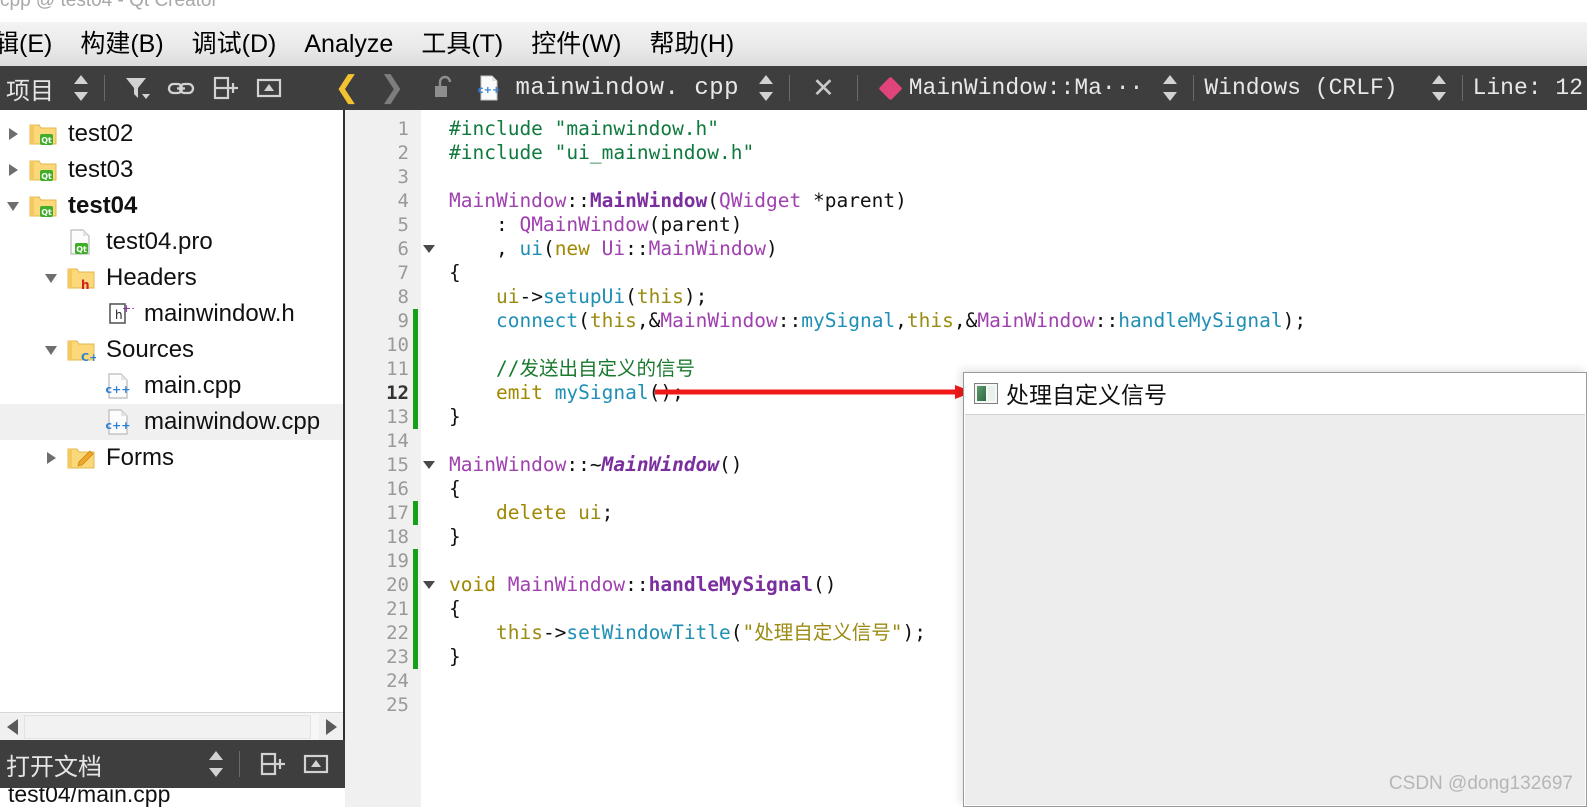  What do you see at coordinates (12, 726) in the screenshot?
I see `scroll-left-button` at bounding box center [12, 726].